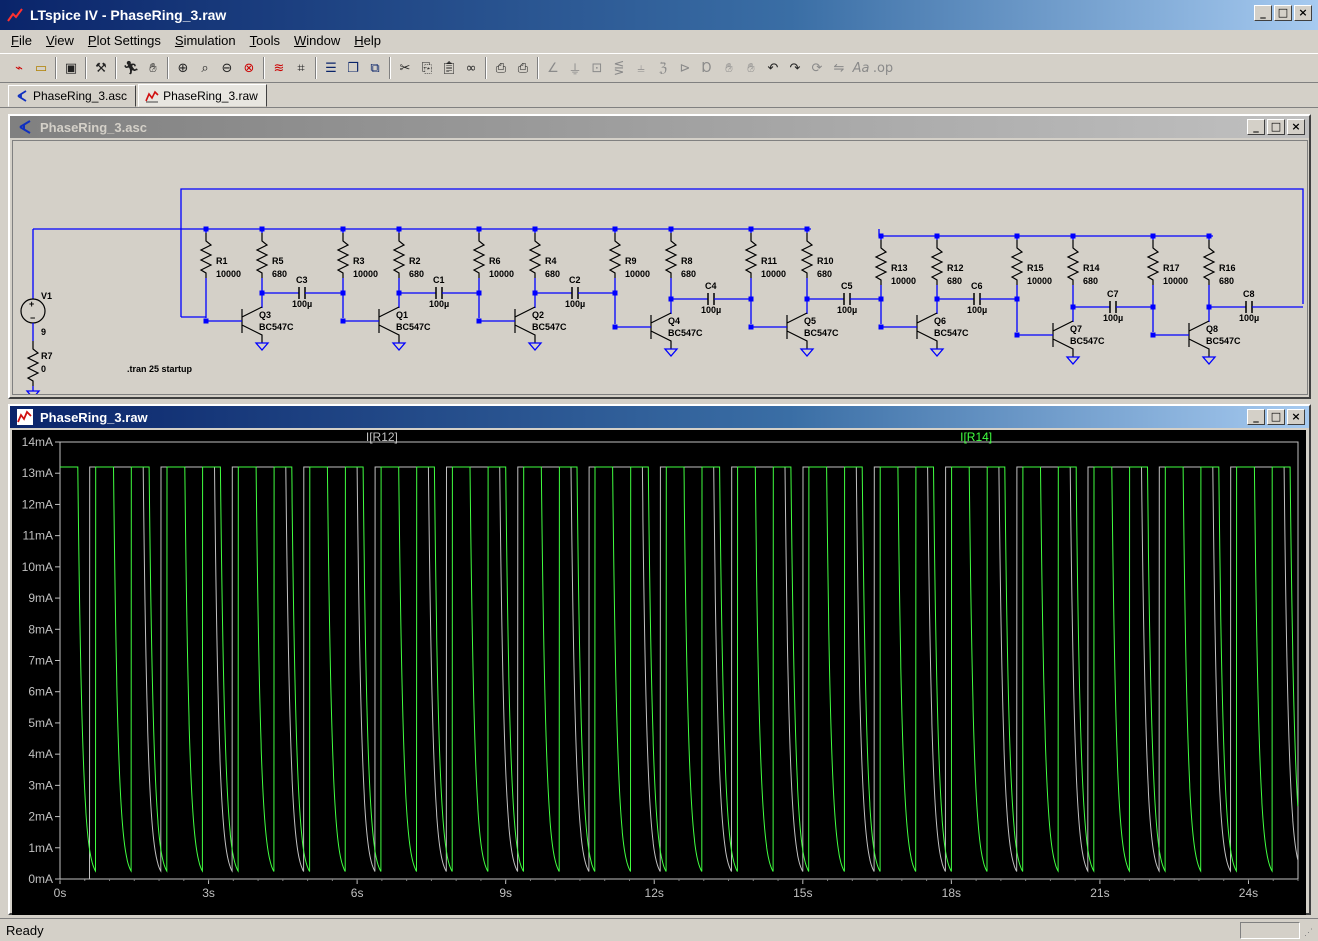  What do you see at coordinates (861, 68) in the screenshot?
I see `text-icon: Aa` at bounding box center [861, 68].